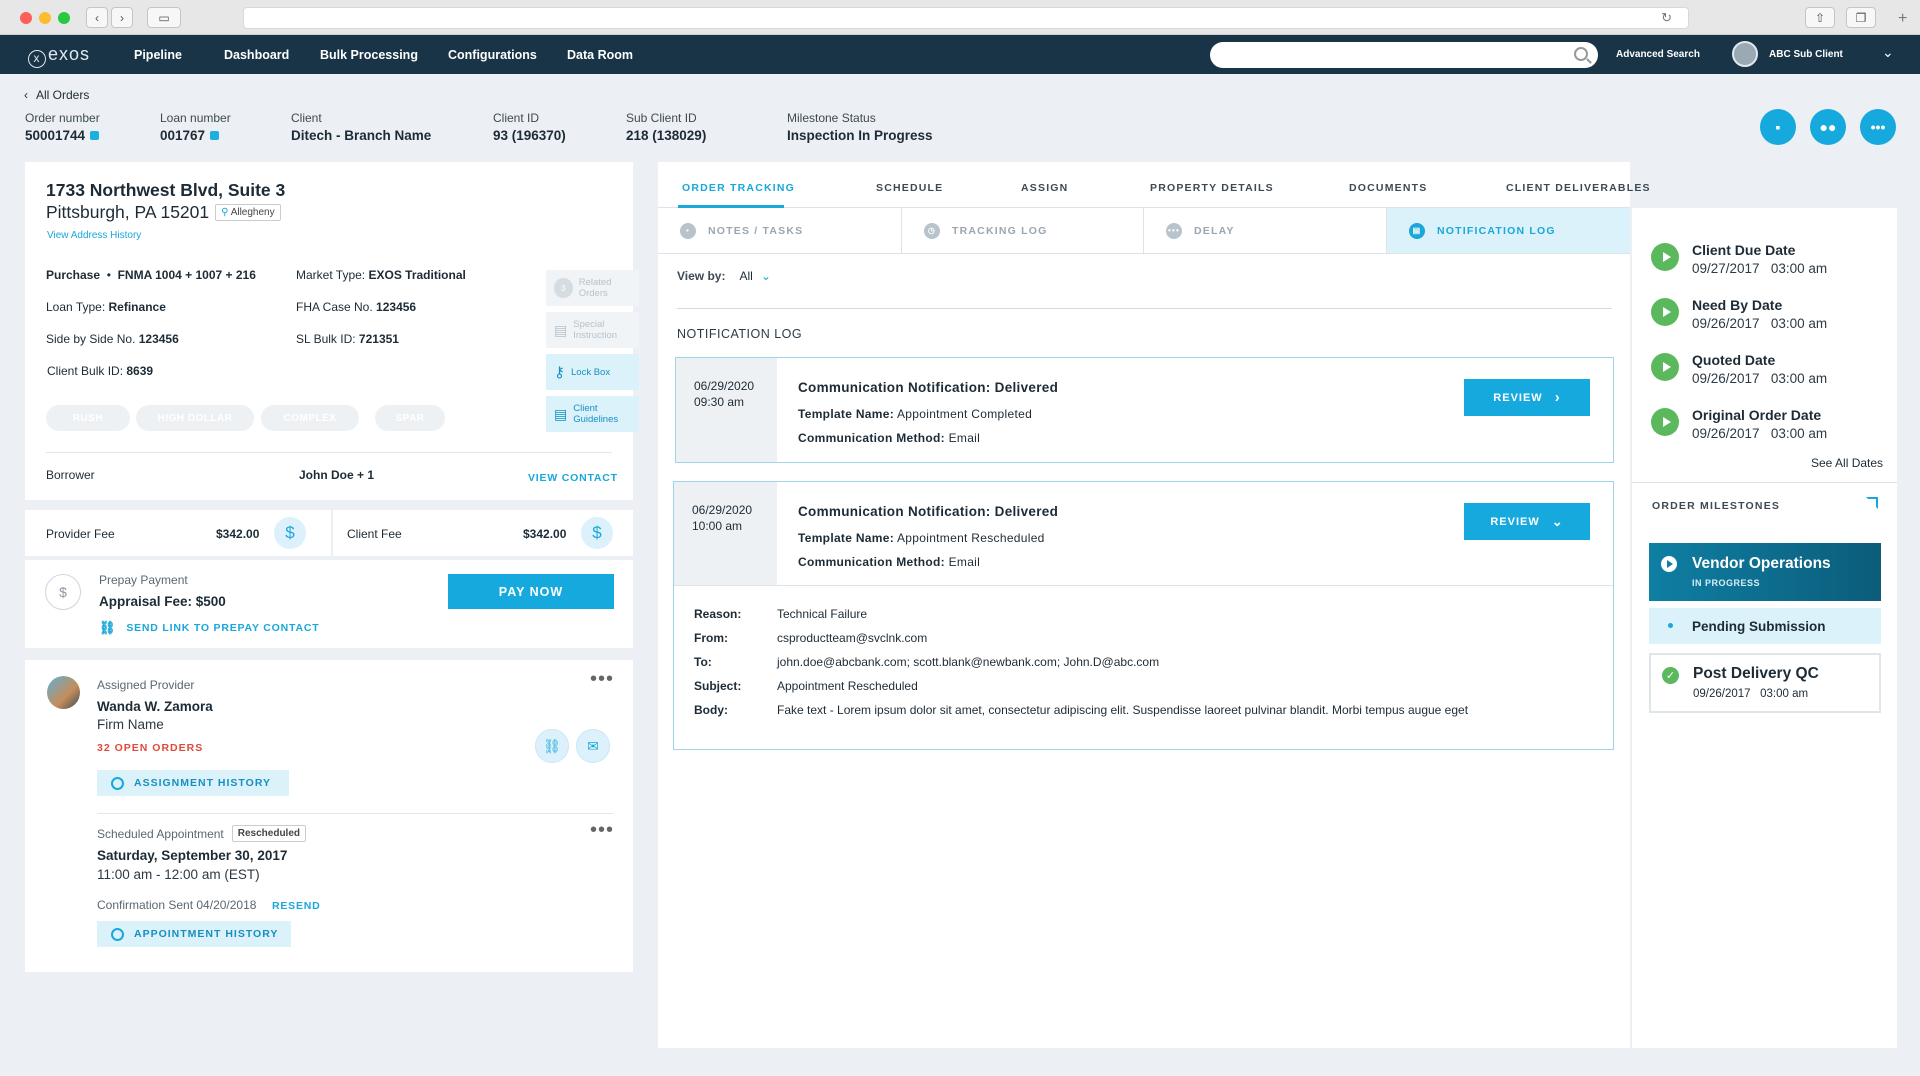  I want to click on rush-tag: RUSH, so click(88, 418).